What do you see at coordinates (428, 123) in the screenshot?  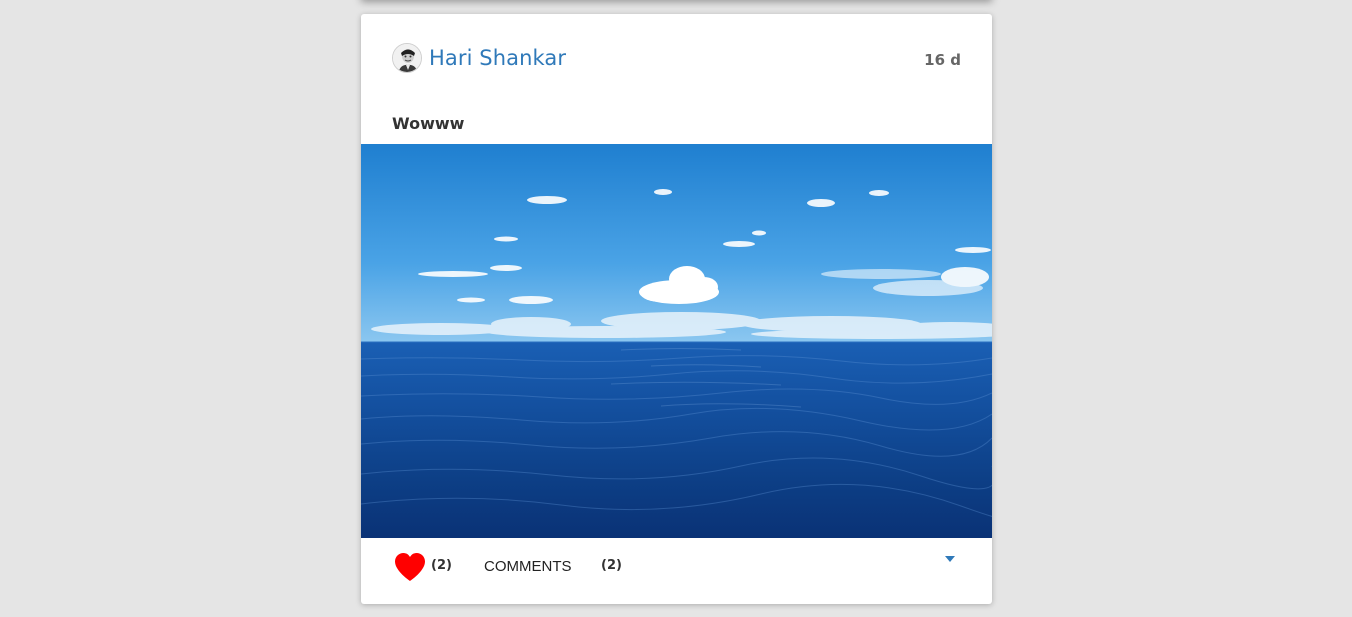 I see `post-caption: Wowww` at bounding box center [428, 123].